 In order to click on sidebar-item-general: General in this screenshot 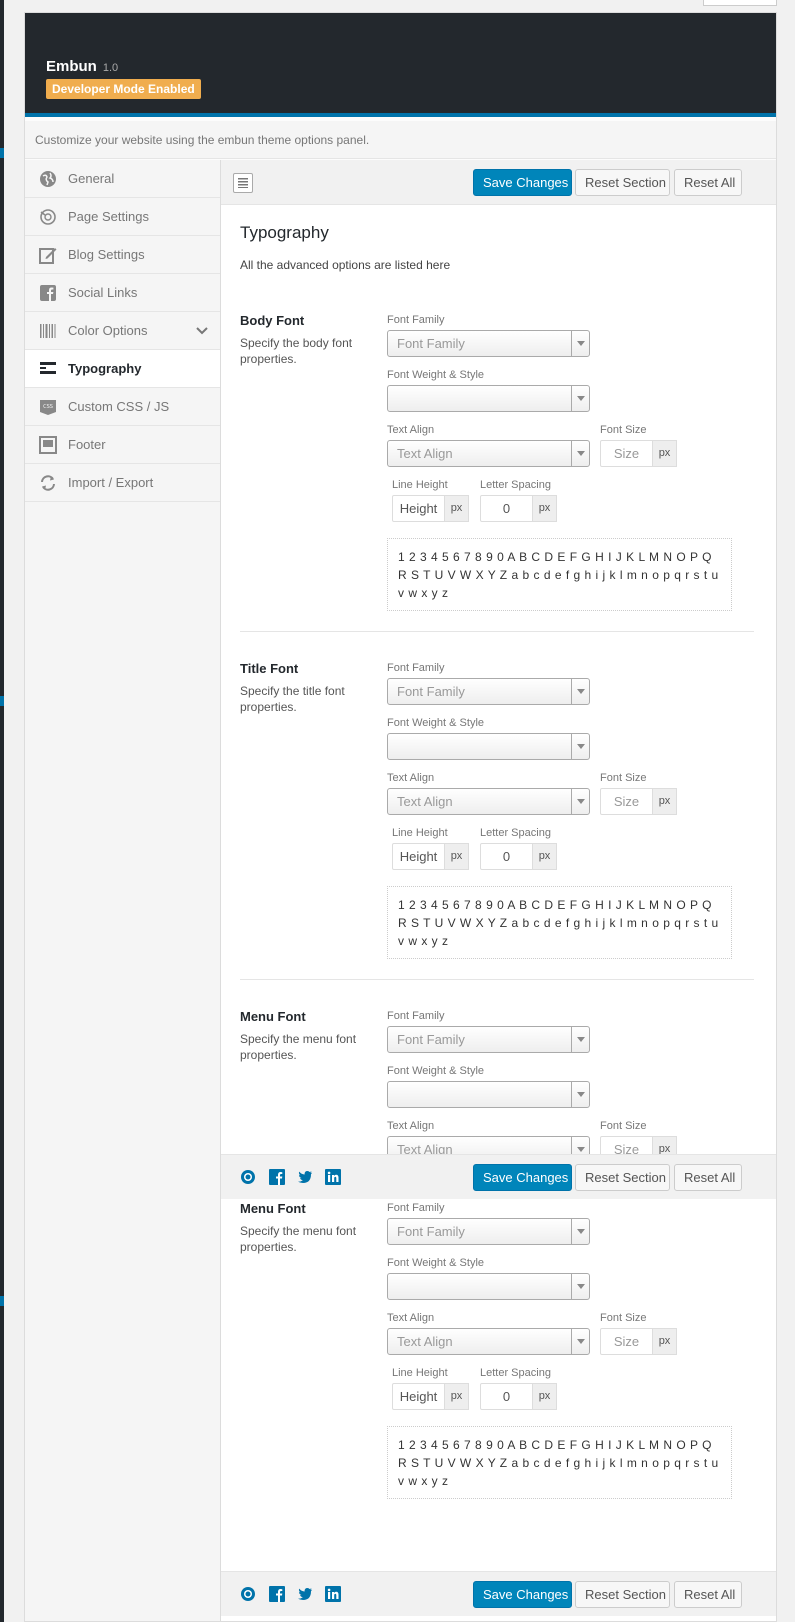, I will do `click(122, 179)`.